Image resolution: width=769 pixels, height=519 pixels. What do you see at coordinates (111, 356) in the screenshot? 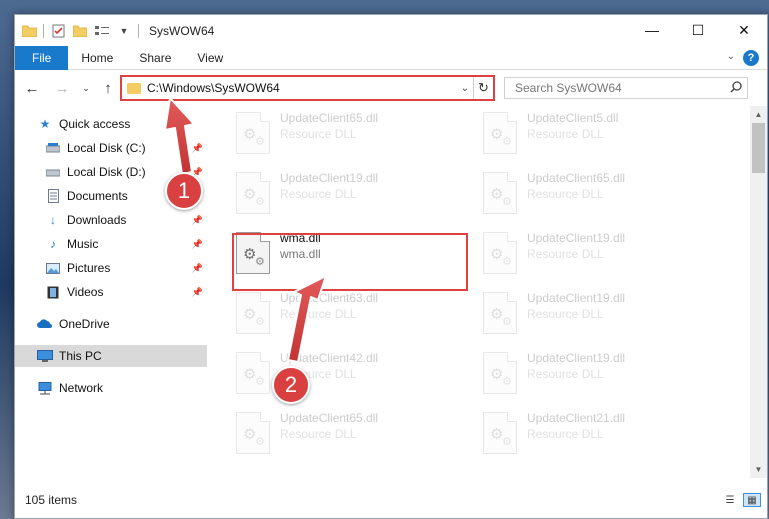
I see `sidebar-item-this-pc: This PC` at bounding box center [111, 356].